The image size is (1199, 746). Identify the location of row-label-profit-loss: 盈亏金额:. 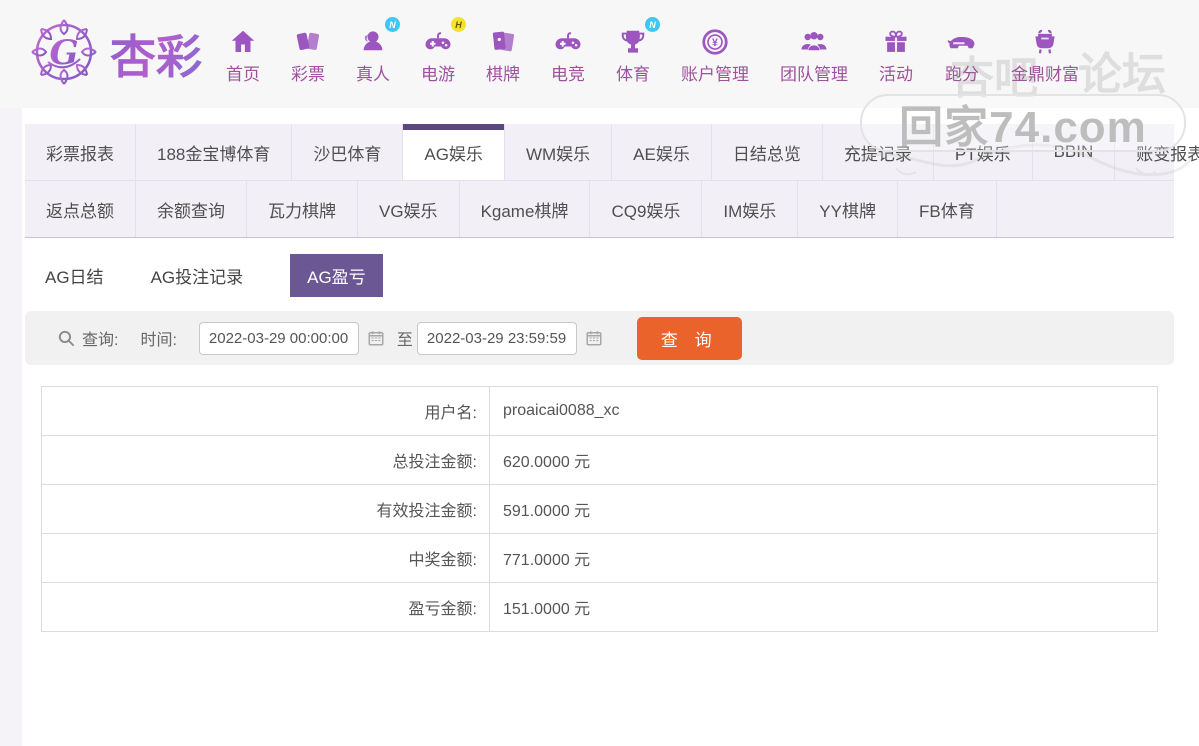
(265, 607).